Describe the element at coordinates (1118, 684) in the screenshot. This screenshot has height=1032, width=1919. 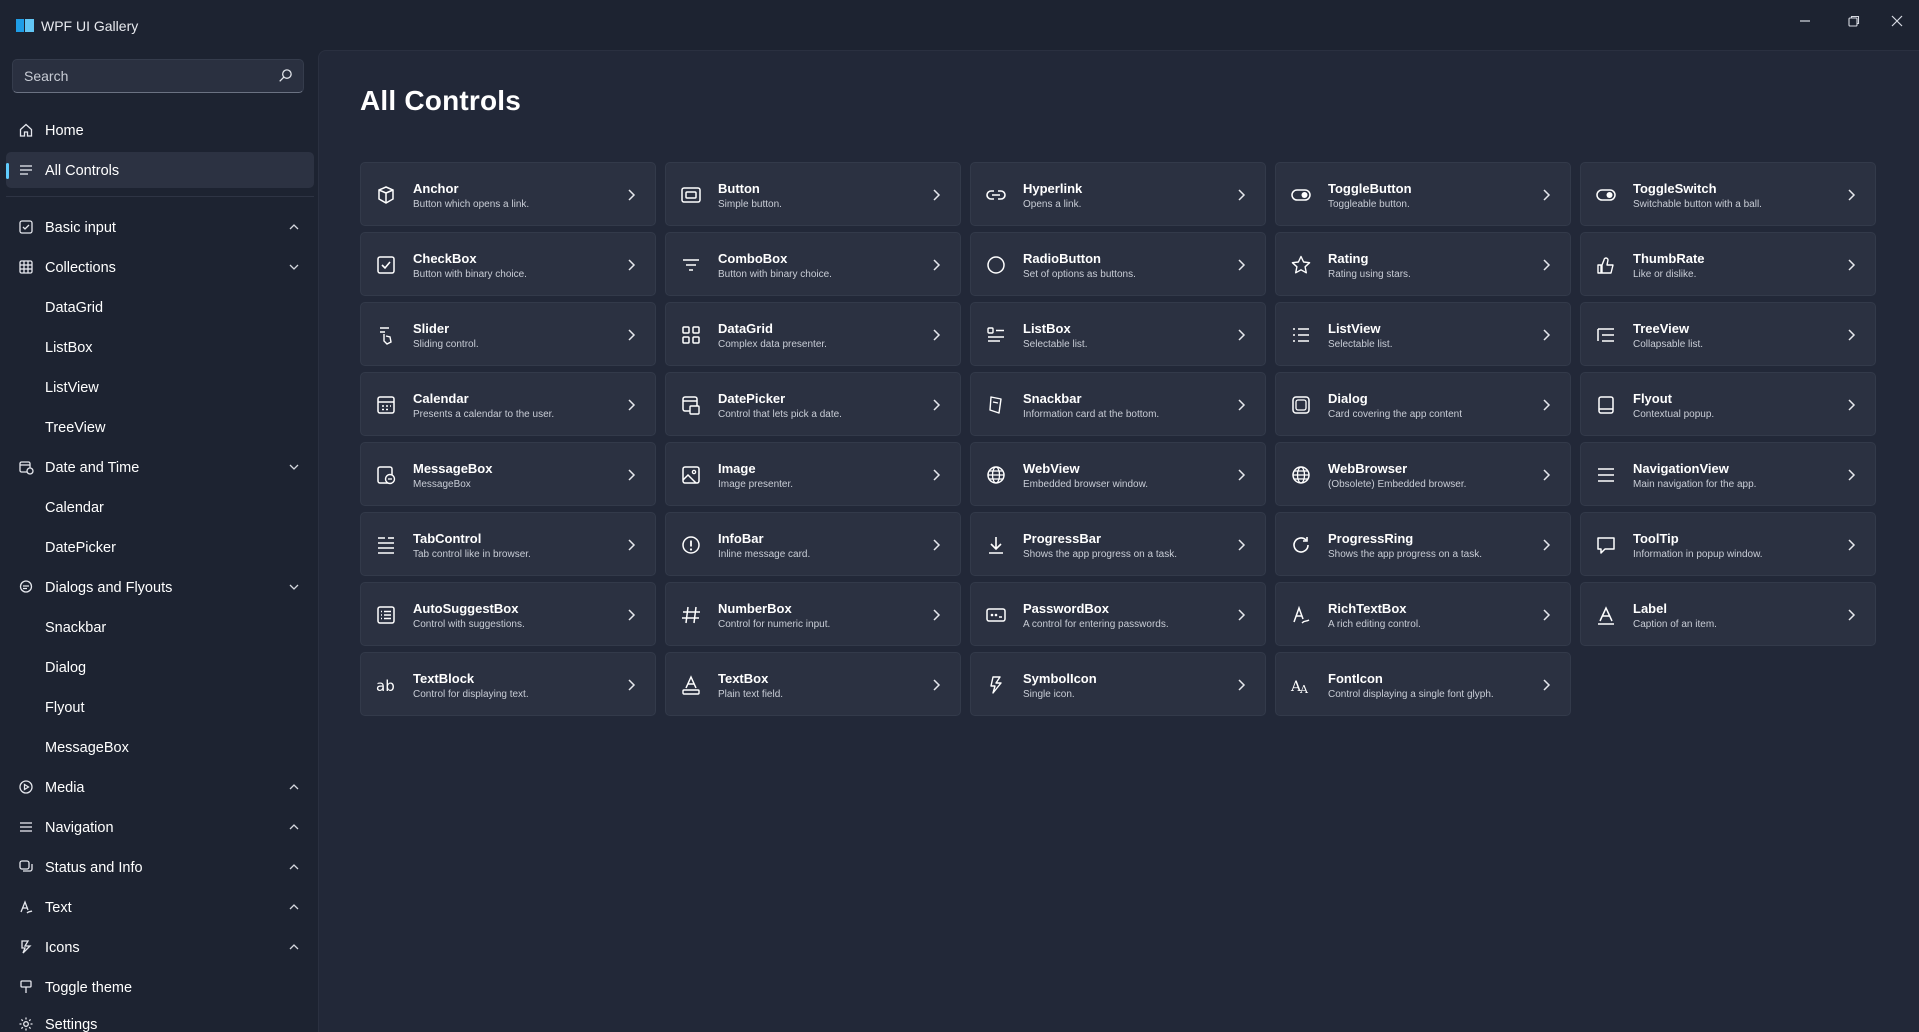
I see `control-card-symbolicon: SymbolIcon Single icon.` at that location.